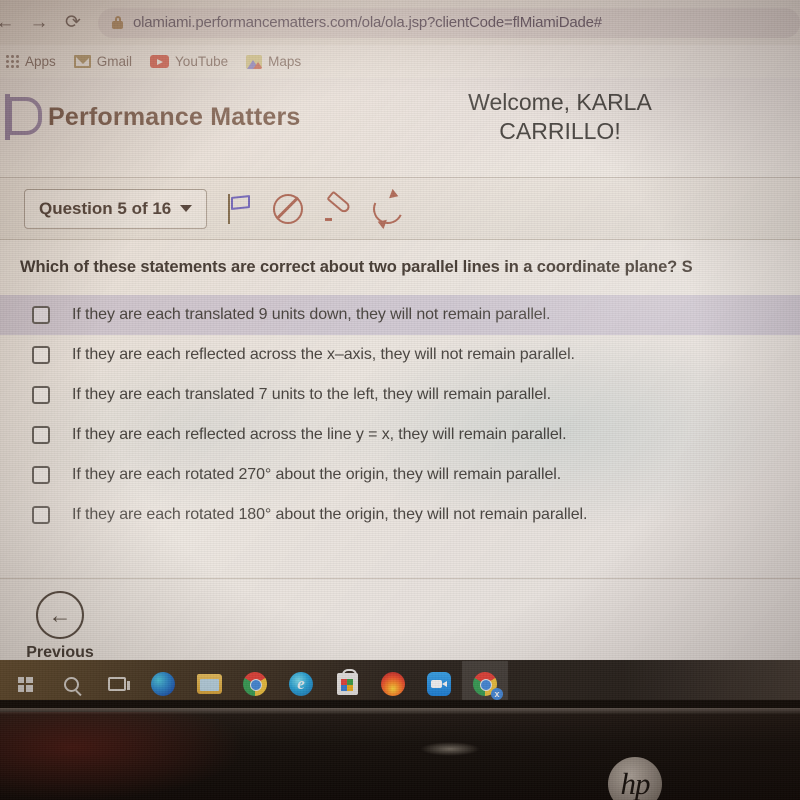  Describe the element at coordinates (393, 684) in the screenshot. I see `firefox-icon` at that location.